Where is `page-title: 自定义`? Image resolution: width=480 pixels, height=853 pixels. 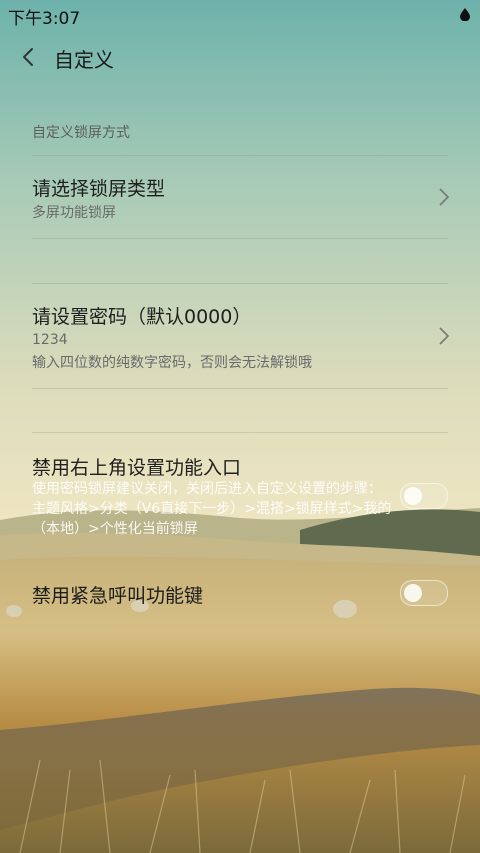 page-title: 自定义 is located at coordinates (84, 60).